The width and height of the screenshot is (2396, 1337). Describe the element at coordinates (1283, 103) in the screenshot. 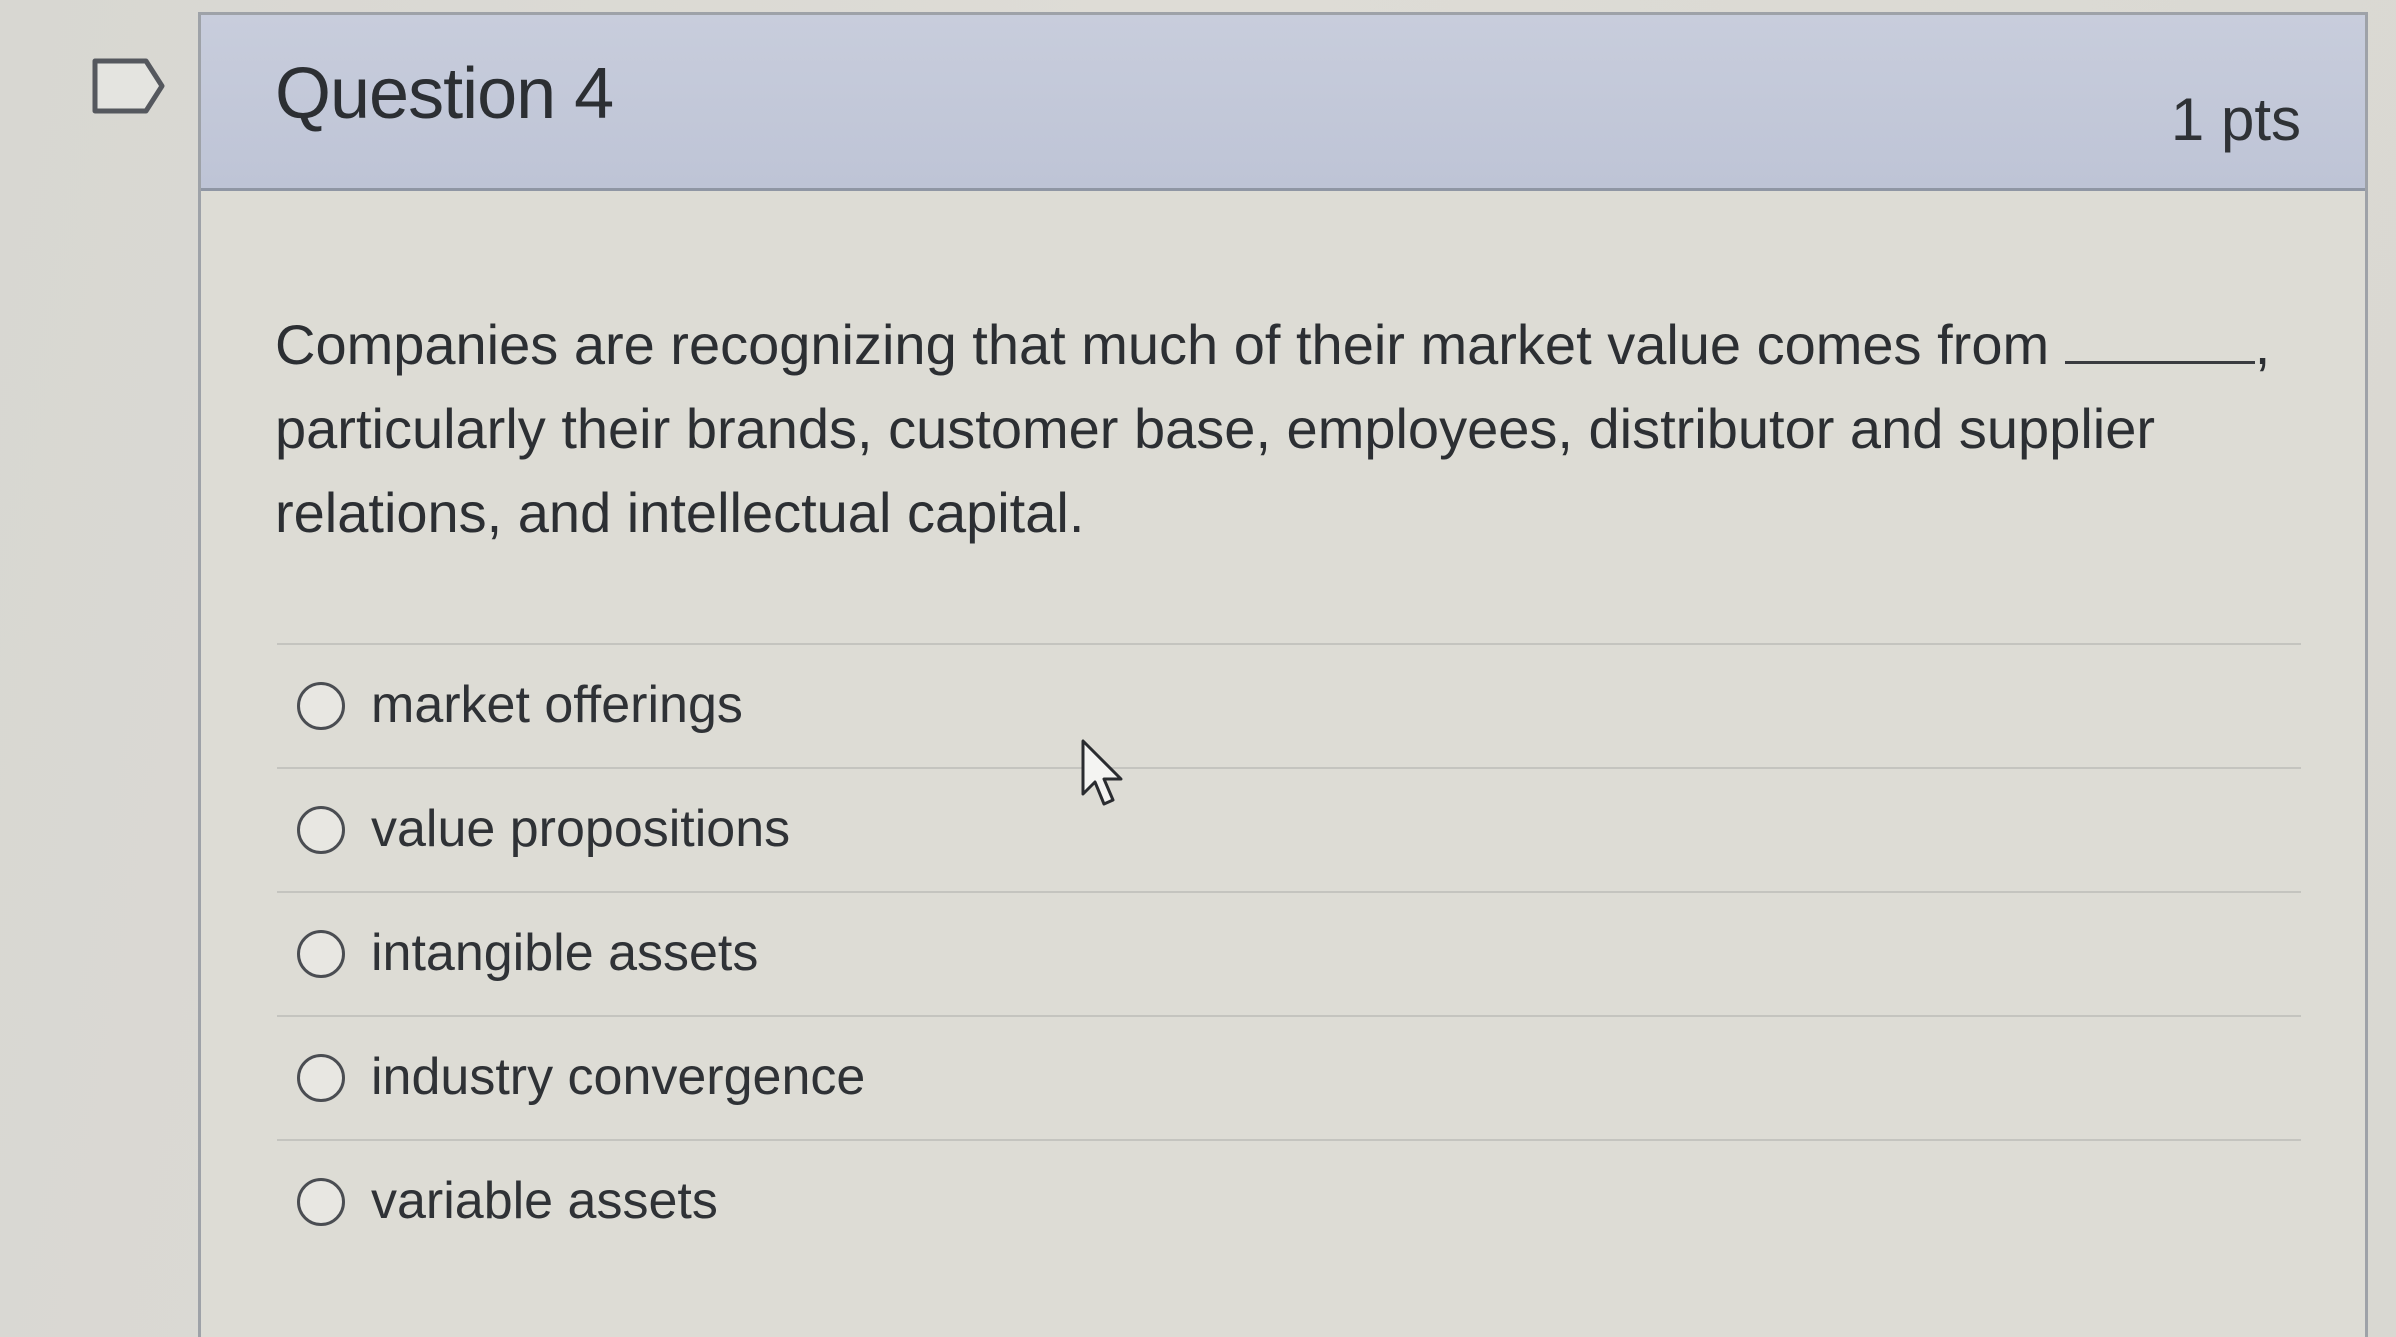

I see `question-header: Question 4 1 pts` at that location.